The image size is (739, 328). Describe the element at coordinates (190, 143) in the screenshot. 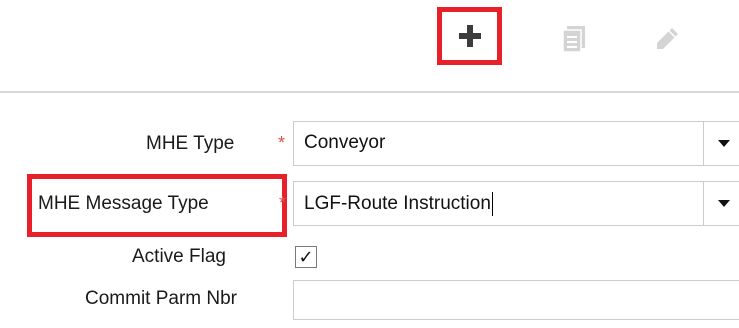

I see `mhe-type-label: MHE Type` at that location.